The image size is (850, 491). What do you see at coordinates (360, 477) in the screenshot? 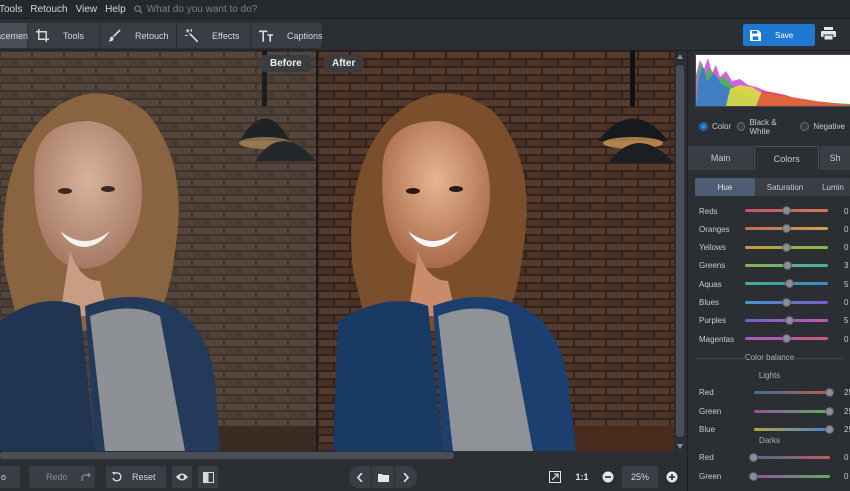
I see `previous-image-button` at bounding box center [360, 477].